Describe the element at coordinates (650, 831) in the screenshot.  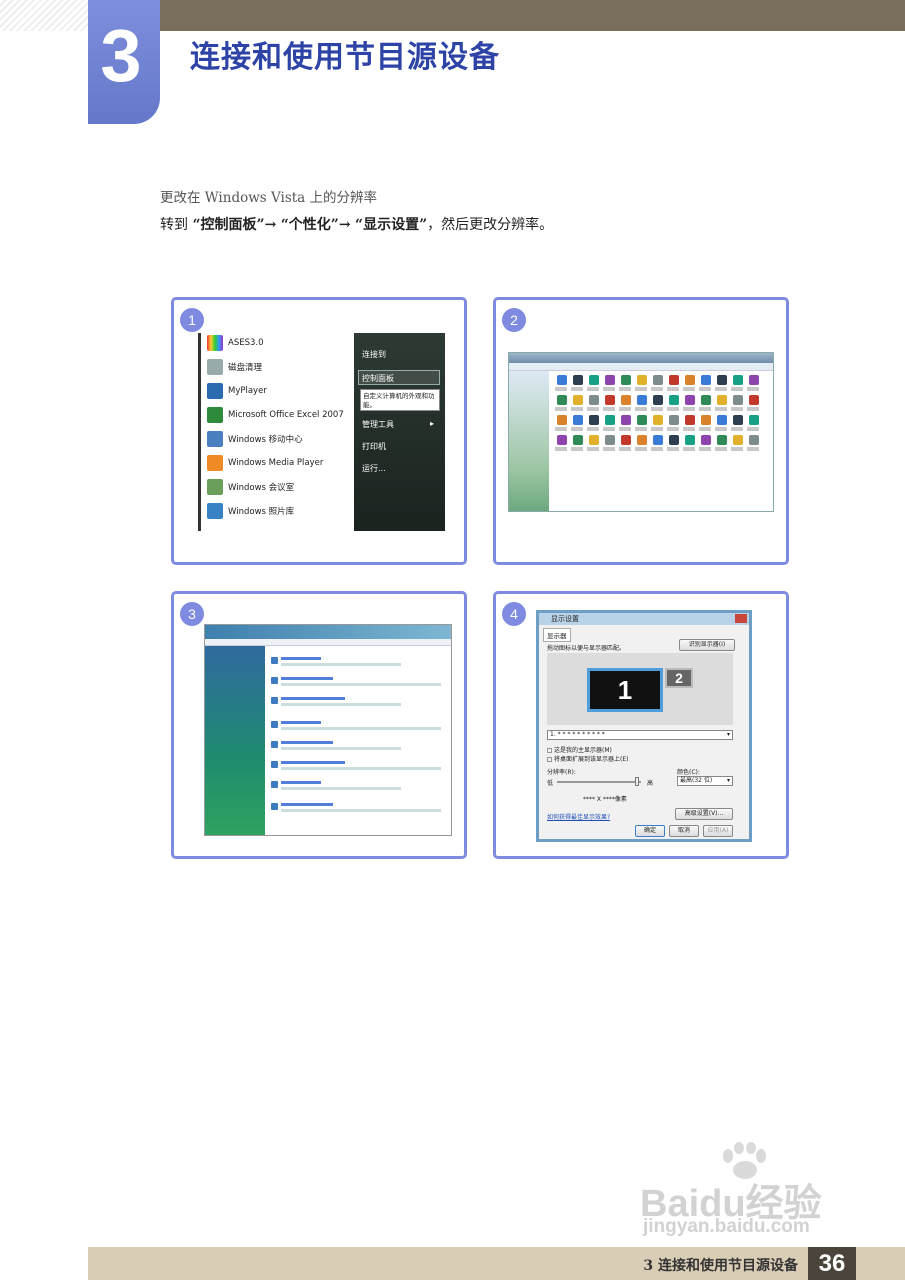
I see `ok-button: 确定` at that location.